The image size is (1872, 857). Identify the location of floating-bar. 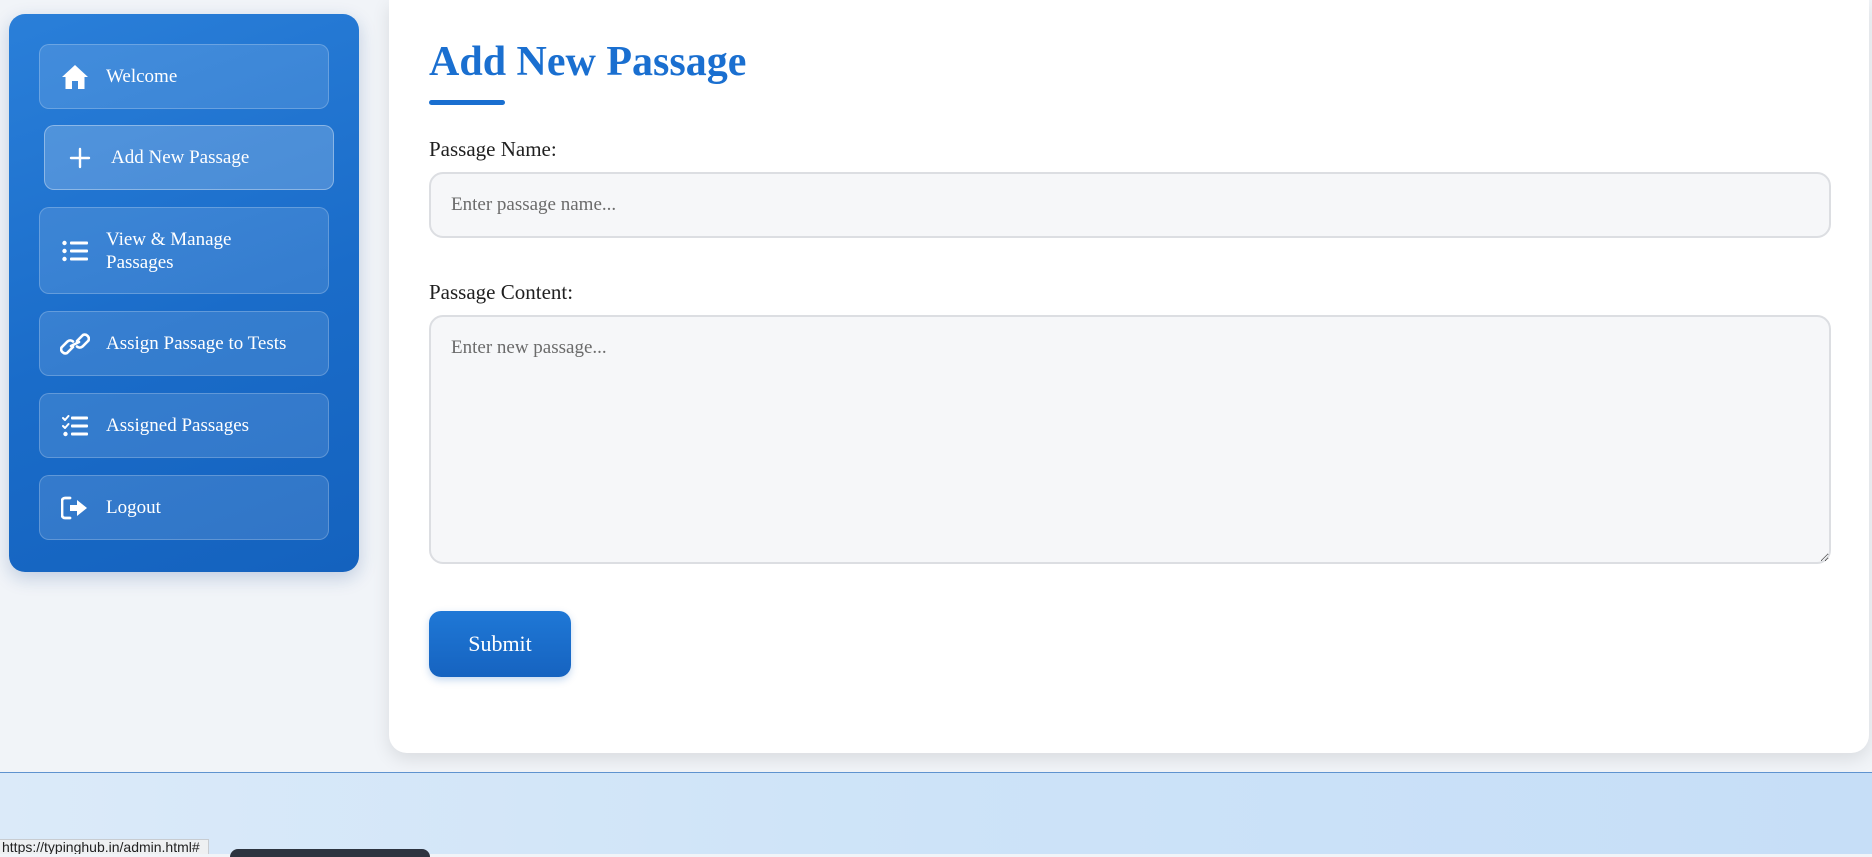
(330, 853).